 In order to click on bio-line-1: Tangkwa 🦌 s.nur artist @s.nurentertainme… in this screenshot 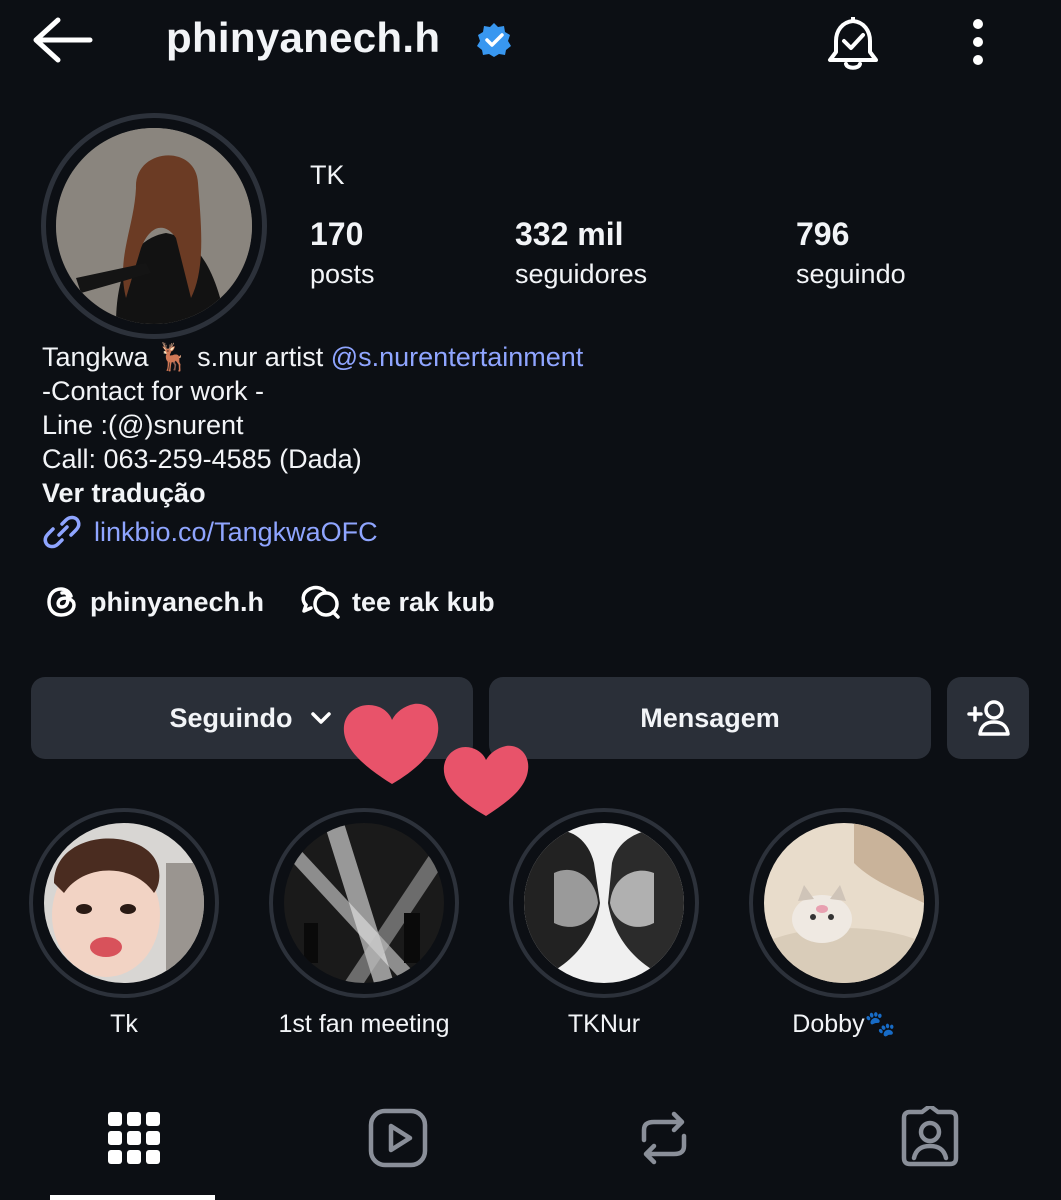, I will do `click(312, 357)`.